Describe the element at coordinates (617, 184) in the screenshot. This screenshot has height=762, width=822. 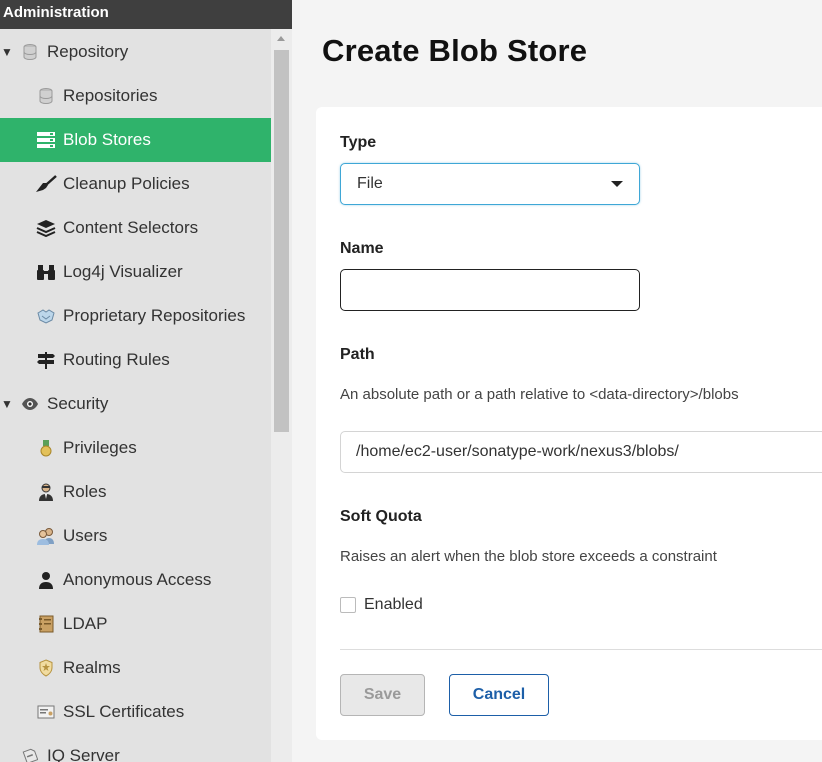
I see `chevron-down-icon` at that location.